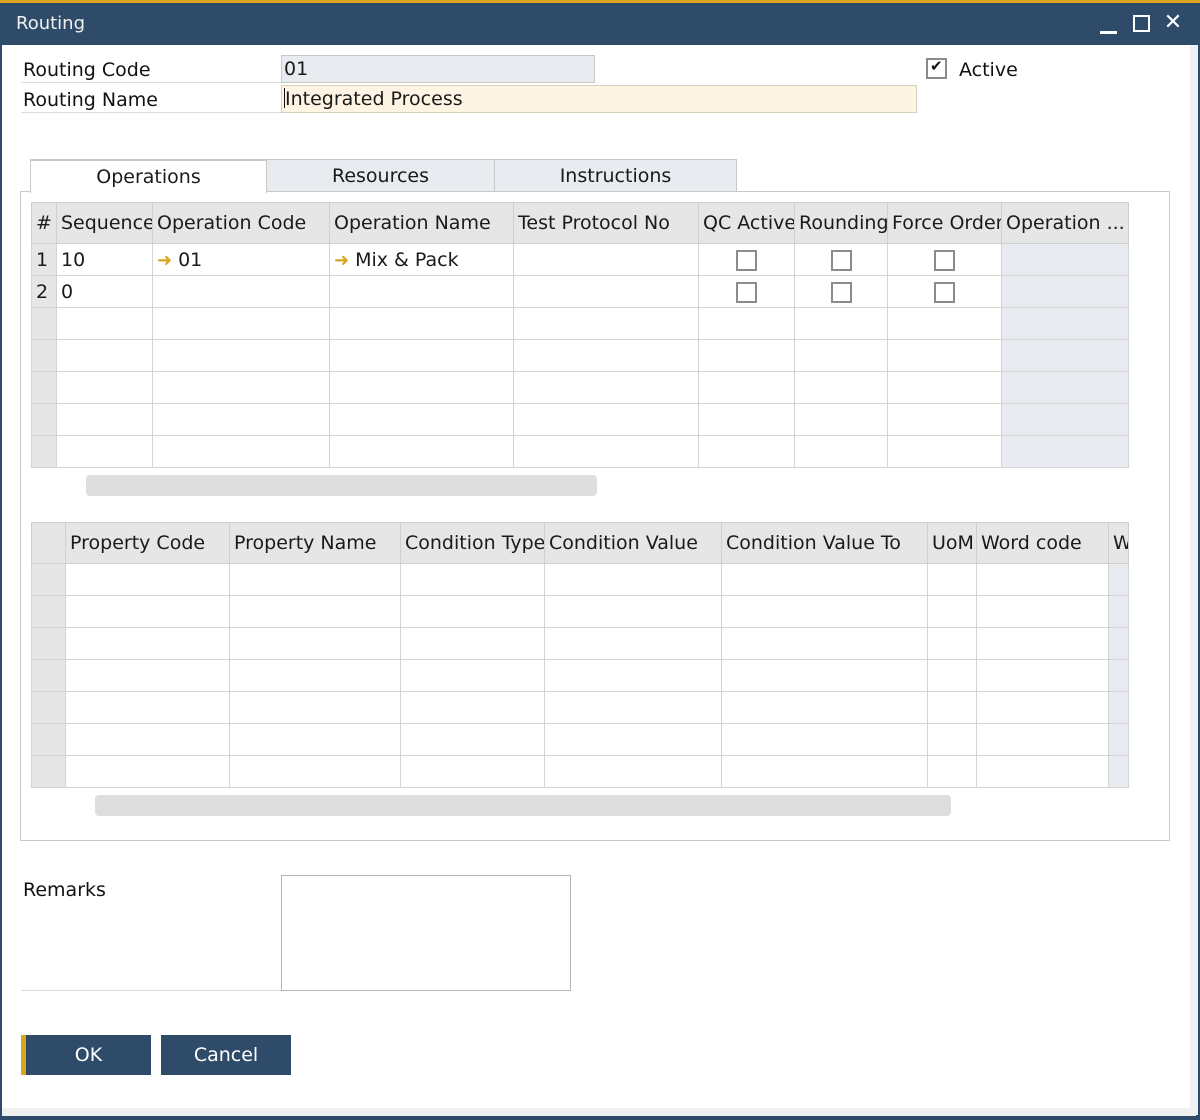  I want to click on tab-resources: Resources, so click(380, 175).